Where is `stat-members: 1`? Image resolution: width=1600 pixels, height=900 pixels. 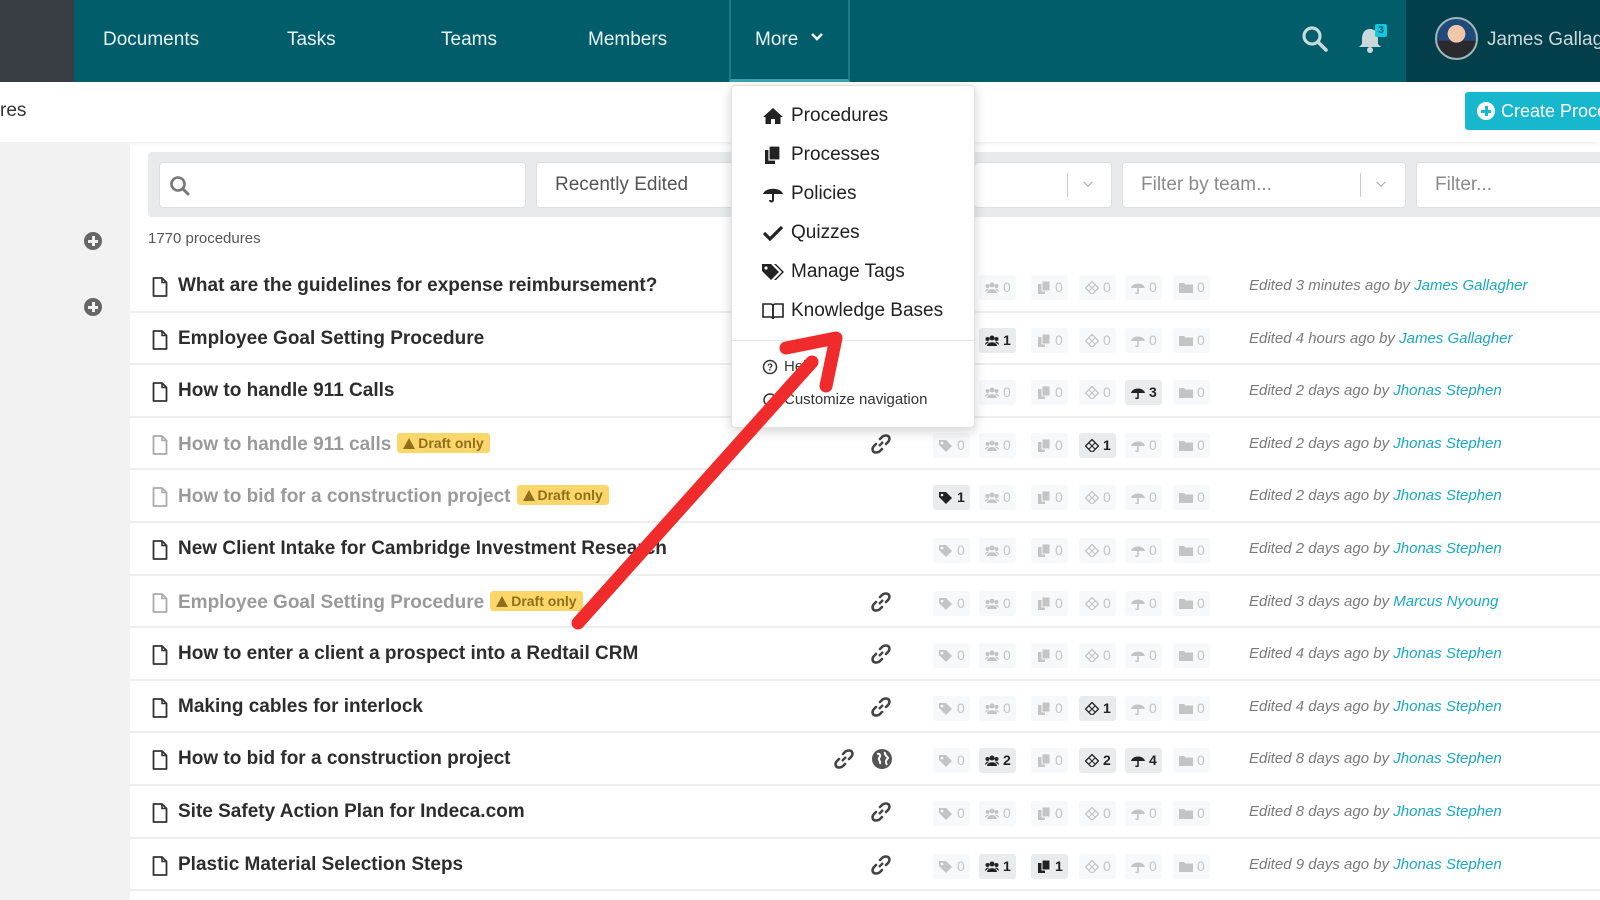
stat-members: 1 is located at coordinates (997, 340).